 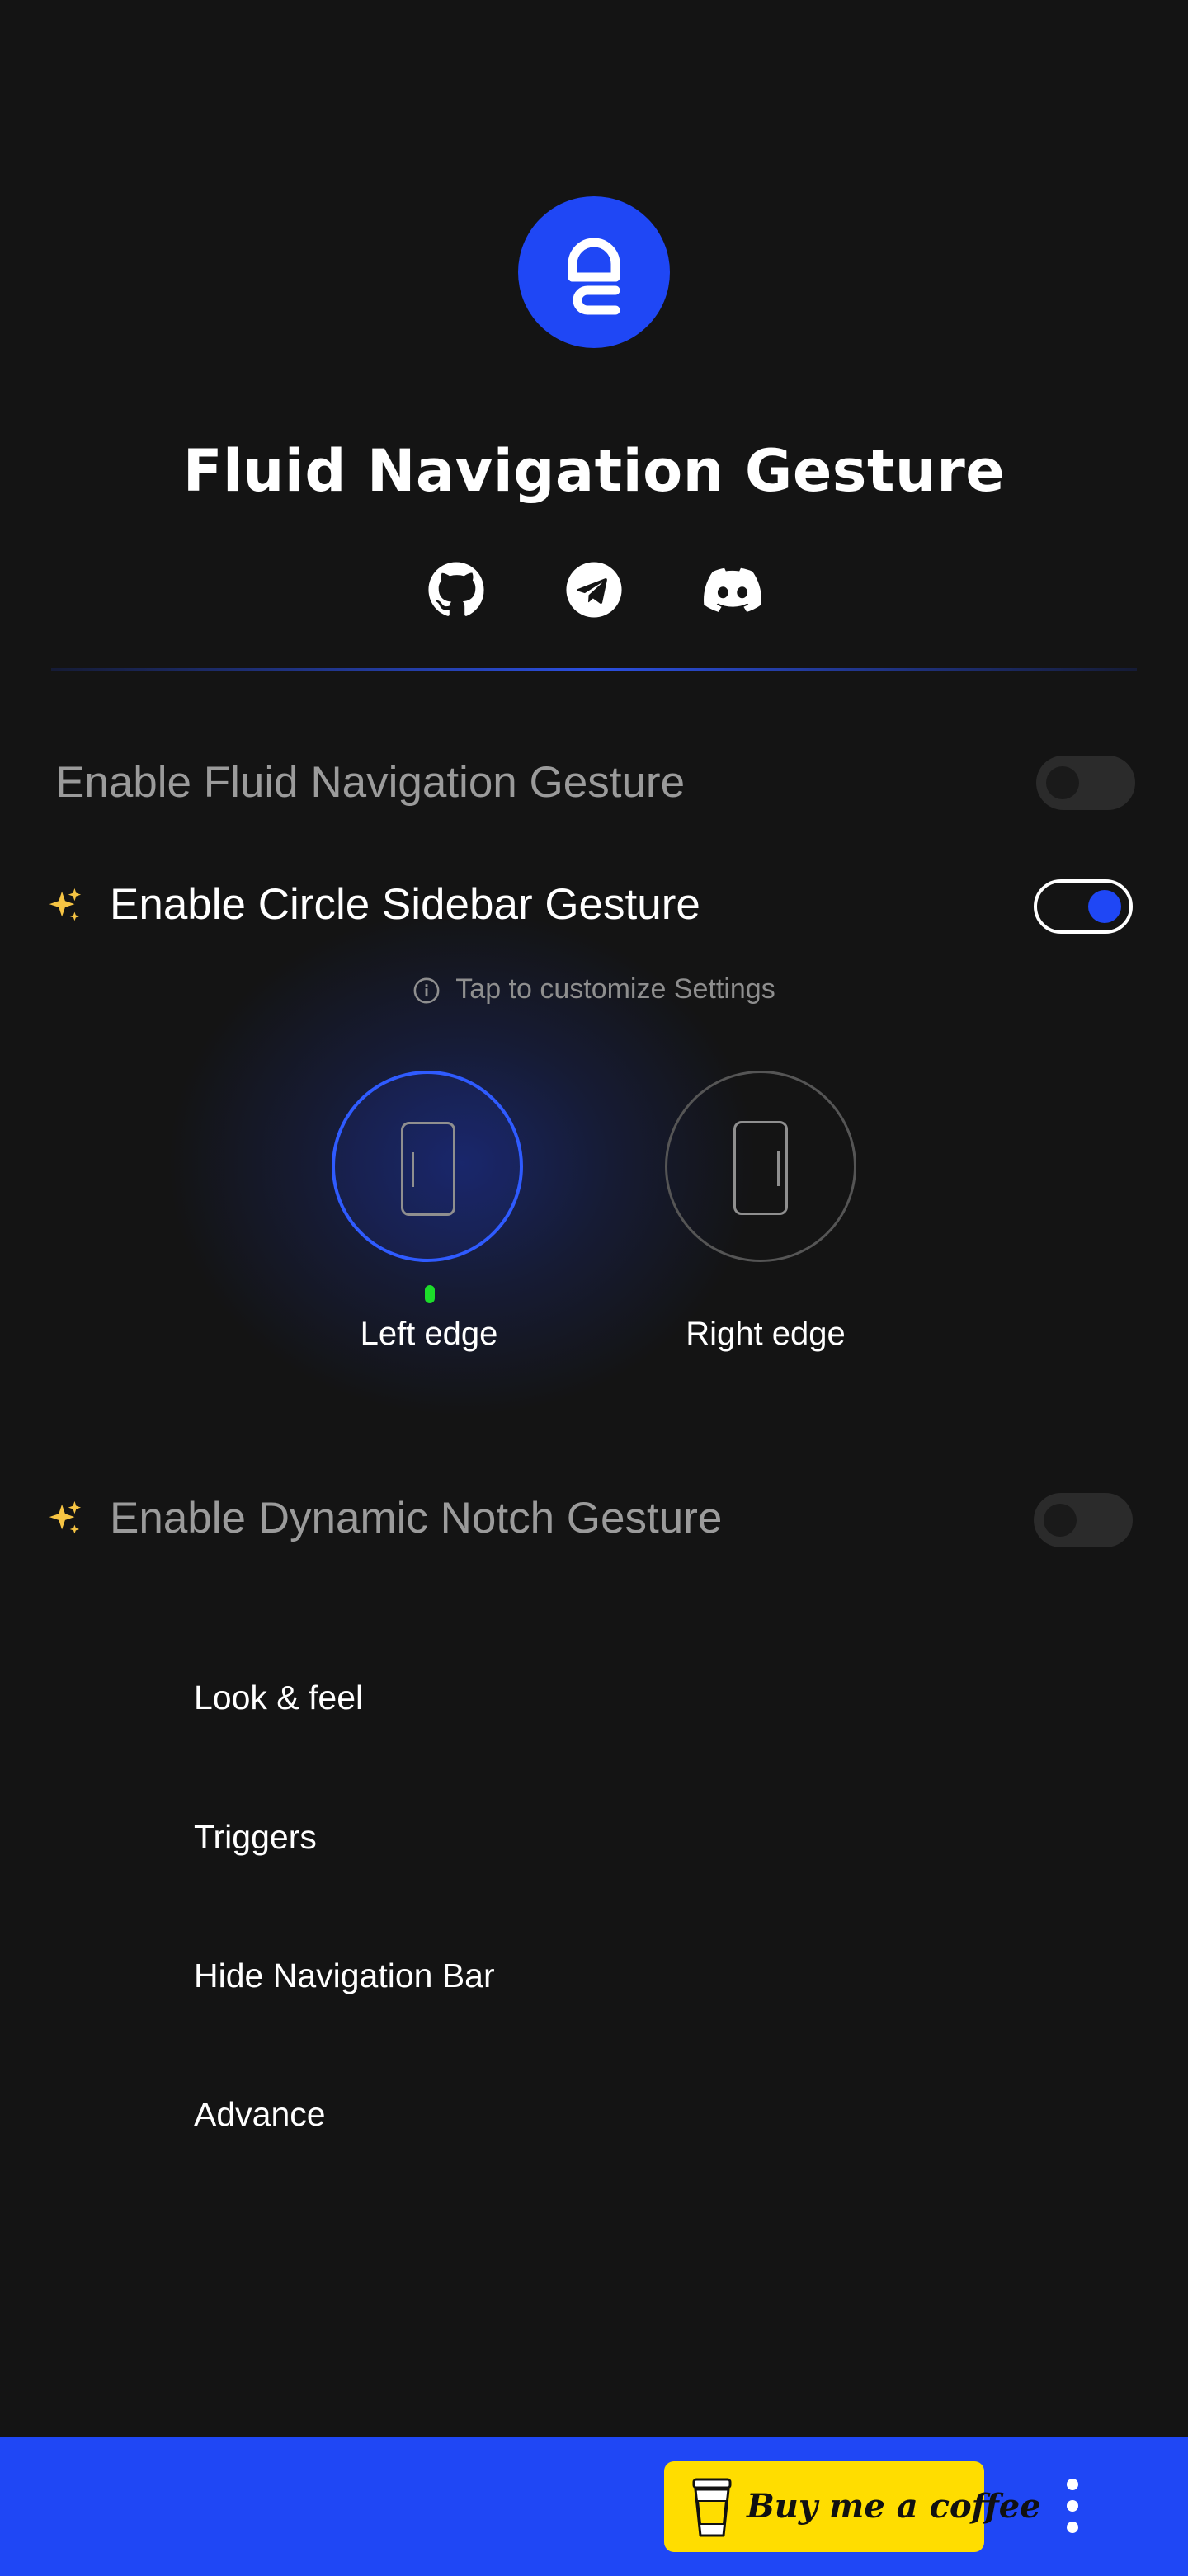 I want to click on discord-icon, so click(x=733, y=589).